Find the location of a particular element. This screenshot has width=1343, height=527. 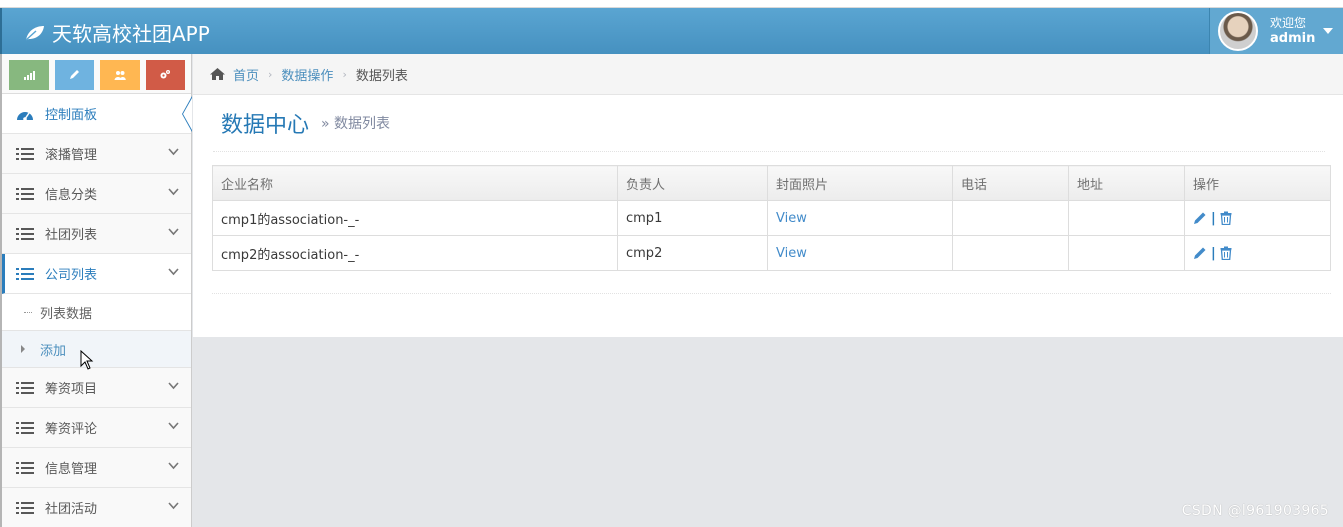

sidebar-item-scroll-manage: 滚播管理 is located at coordinates (96, 154).